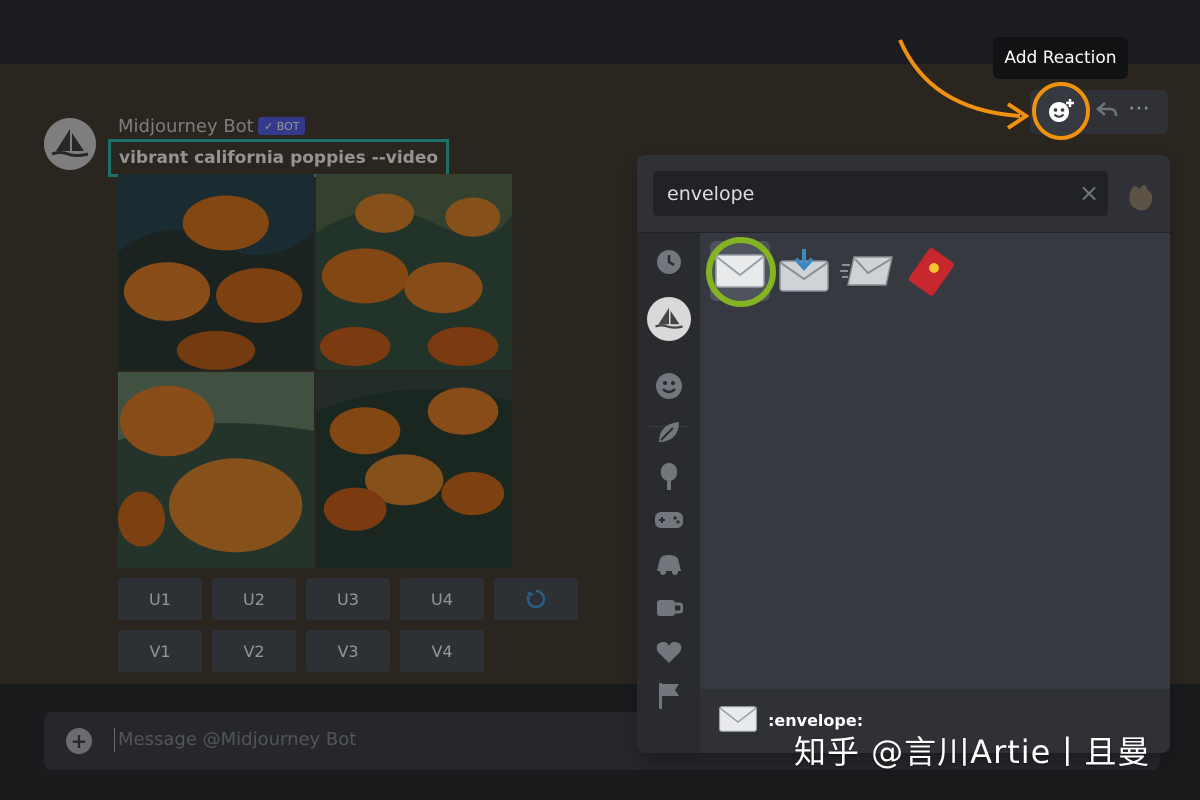  Describe the element at coordinates (279, 158) in the screenshot. I see `message-prompt: vibrant california poppies --video` at that location.